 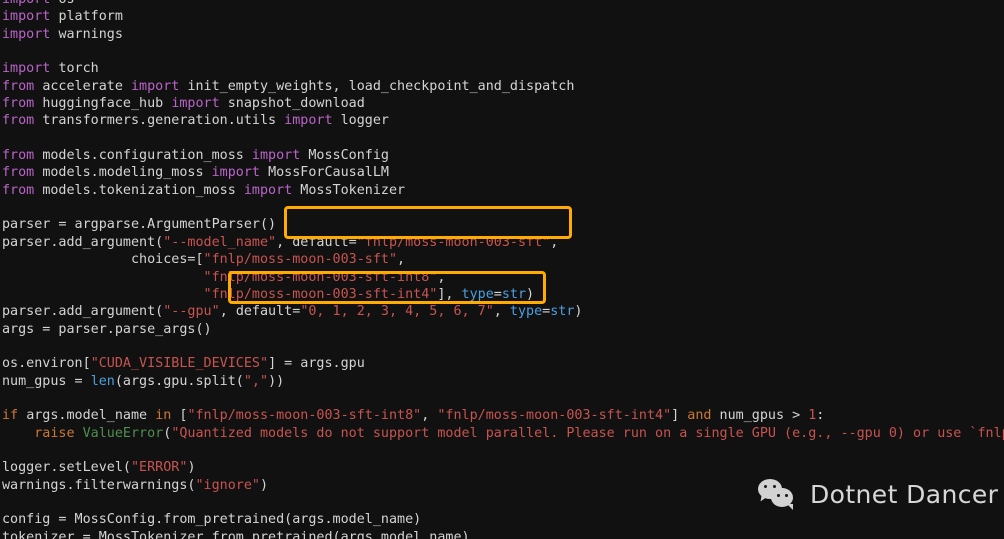 I want to click on code-token: logger.setLevel(, so click(x=66, y=468).